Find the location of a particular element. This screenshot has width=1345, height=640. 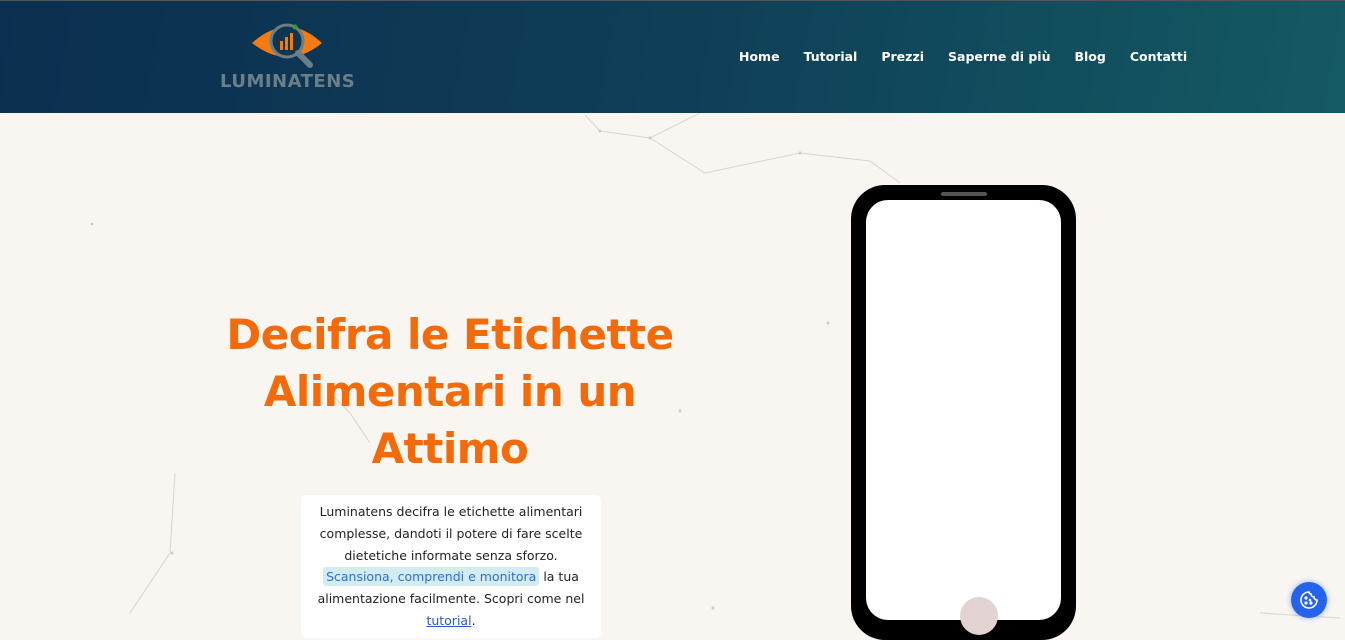

phone-mockup is located at coordinates (963, 412).